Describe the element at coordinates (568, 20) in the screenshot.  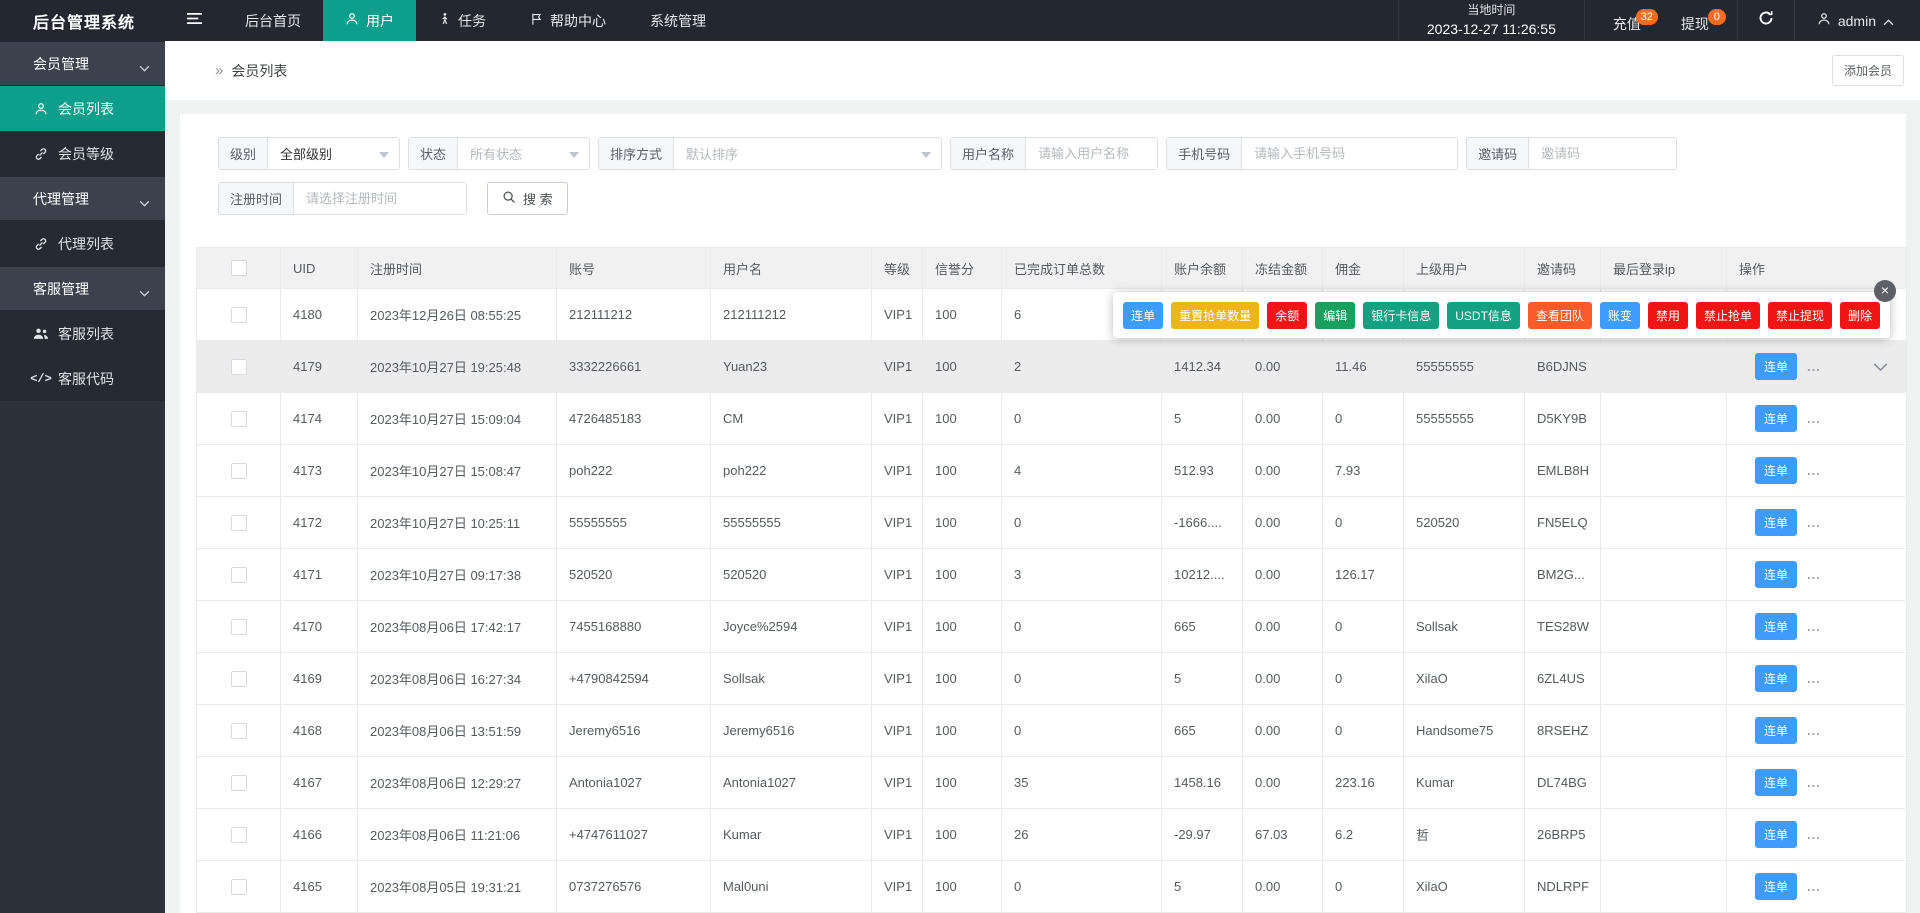
I see `nav-item-帮助中心: 帮助中心` at that location.